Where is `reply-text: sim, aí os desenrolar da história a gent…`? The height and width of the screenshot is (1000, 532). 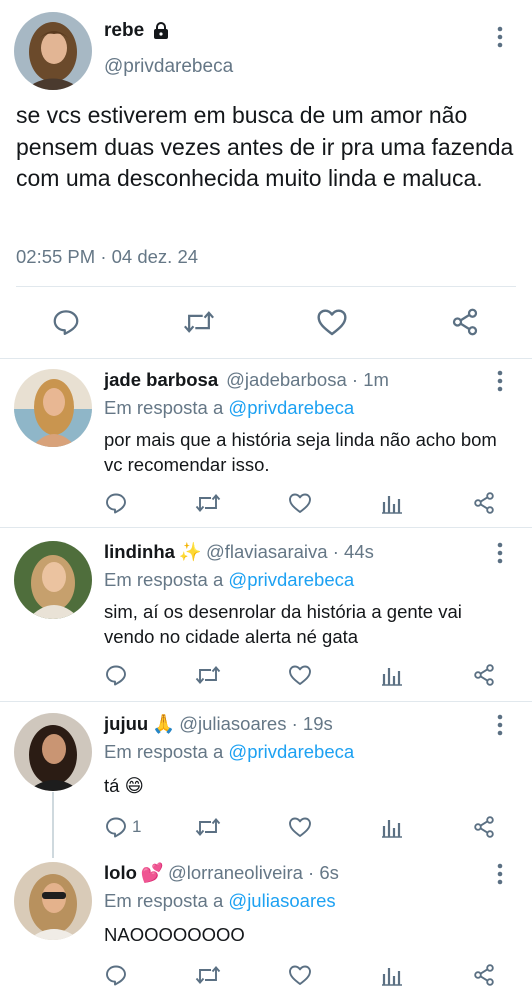 reply-text: sim, aí os desenrolar da história a gent… is located at coordinates (283, 624).